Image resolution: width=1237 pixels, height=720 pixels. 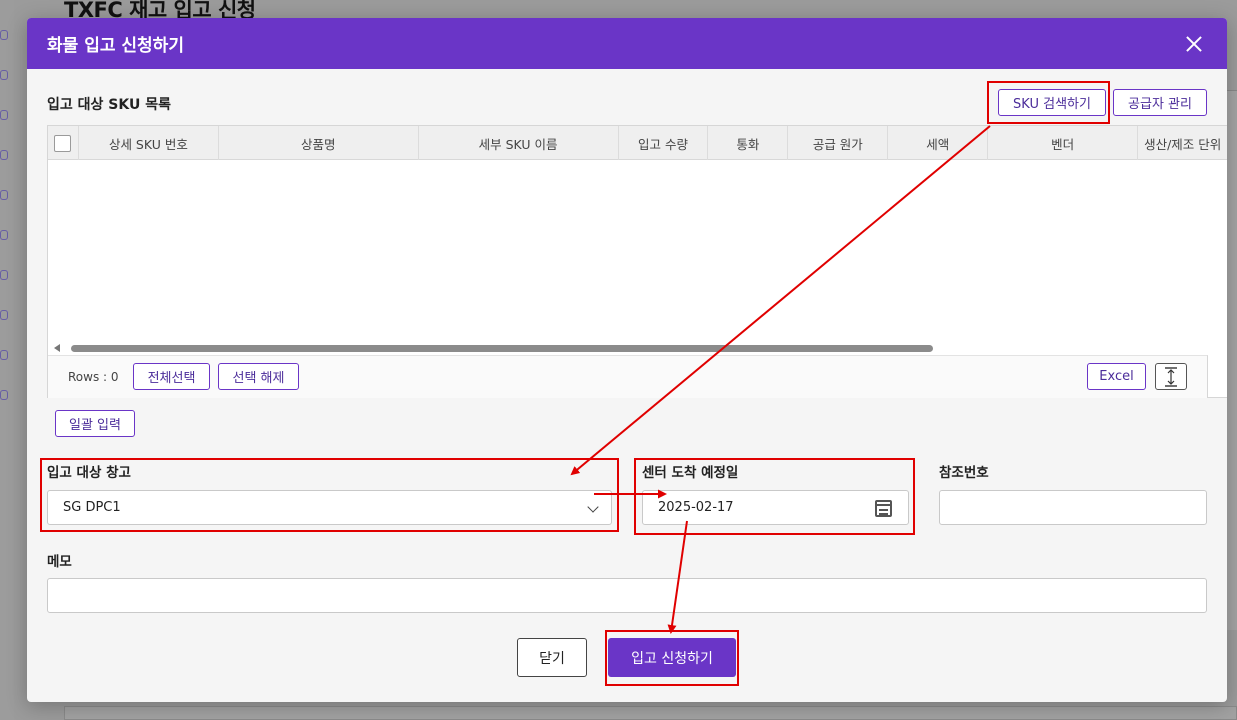 What do you see at coordinates (319, 143) in the screenshot?
I see `column-header: 상품명` at bounding box center [319, 143].